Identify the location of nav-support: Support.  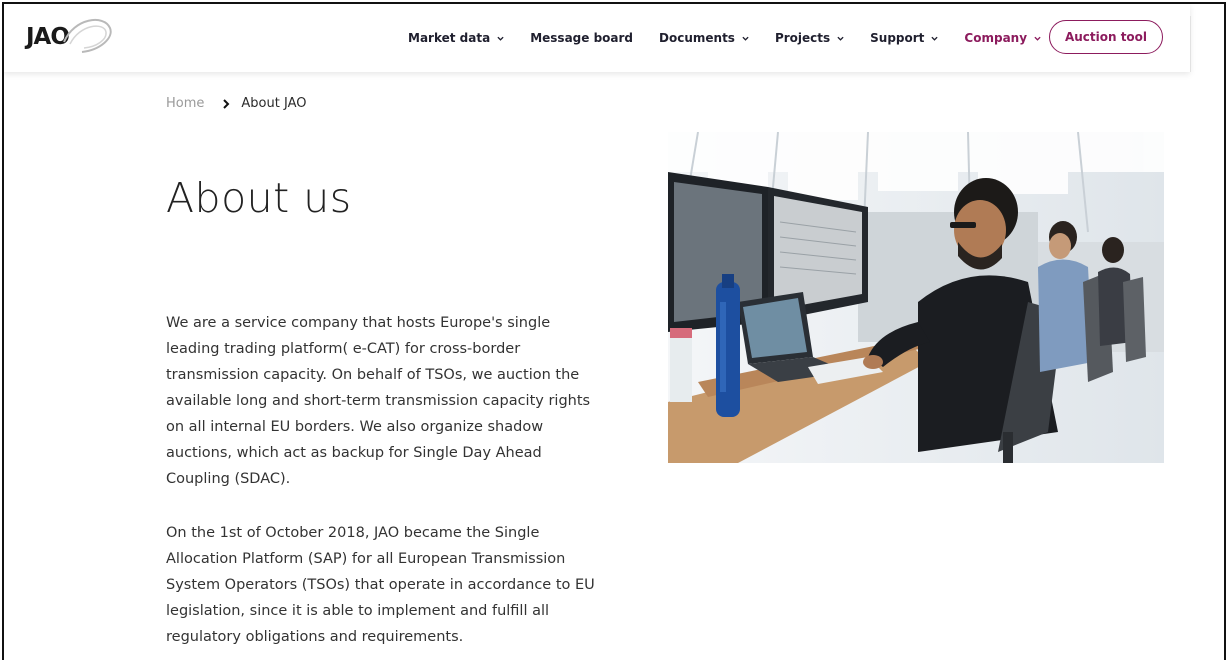
(904, 38).